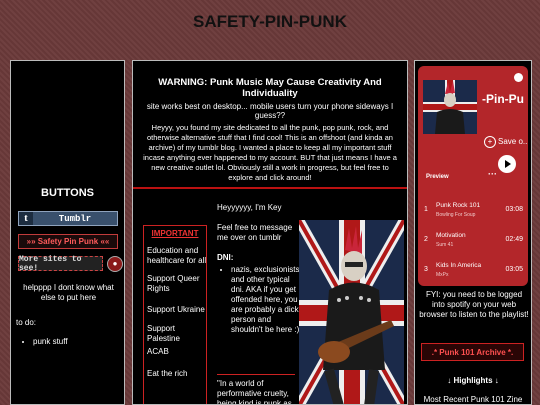  Describe the element at coordinates (270, 21) in the screenshot. I see `site-title: SAFETY-PIN-PUNK` at that location.